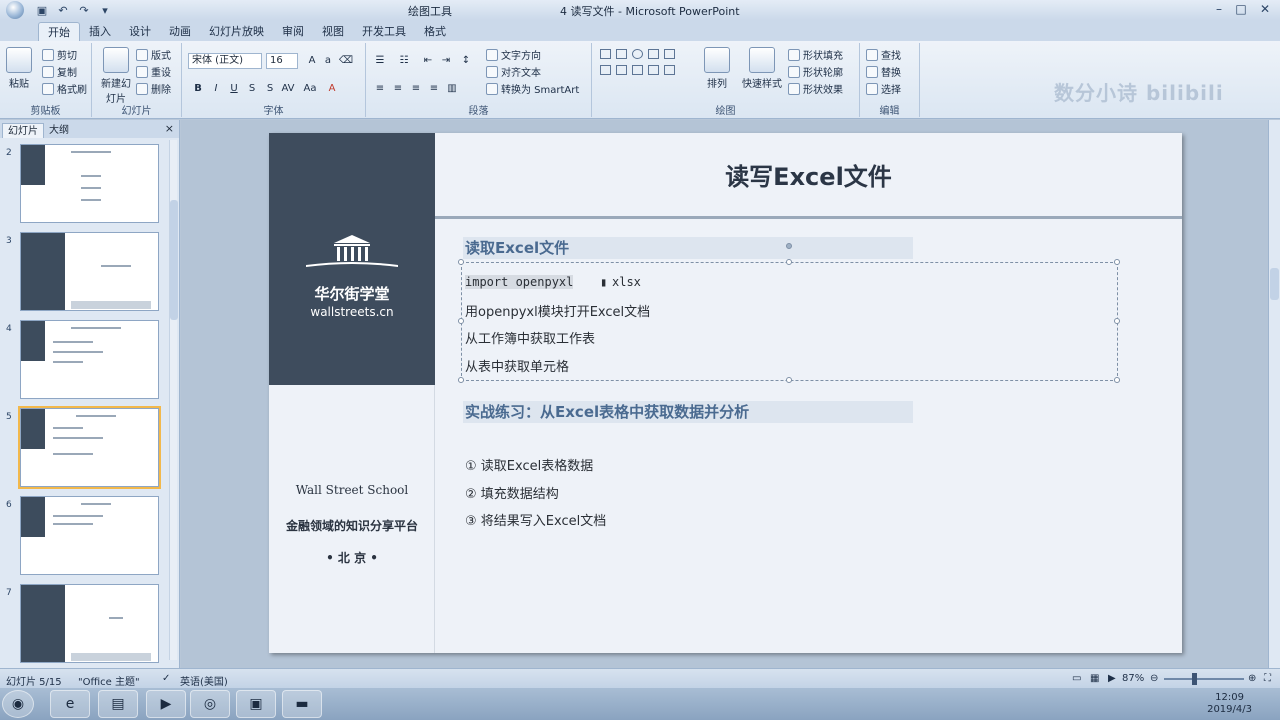 Image resolution: width=1280 pixels, height=720 pixels. Describe the element at coordinates (688, 412) in the screenshot. I see `section2-heading: 实战练习：从Excel表格中获取数据并分析` at that location.